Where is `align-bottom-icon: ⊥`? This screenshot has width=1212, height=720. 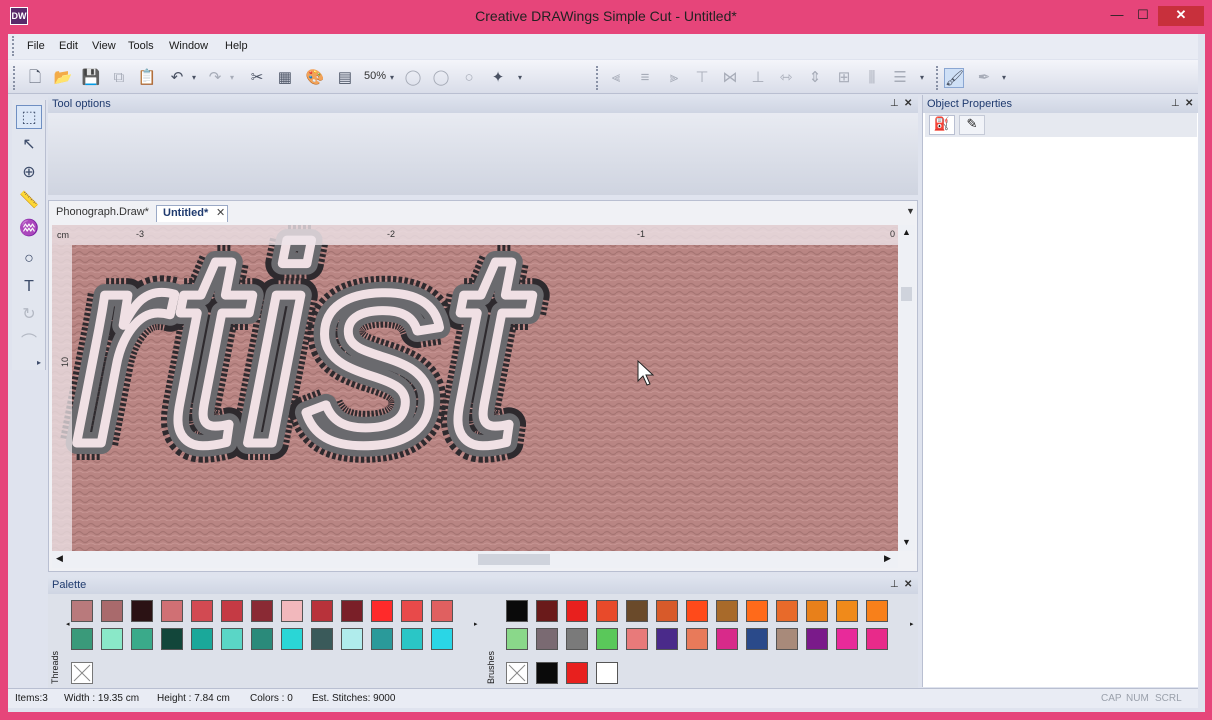 align-bottom-icon: ⊥ is located at coordinates (758, 78).